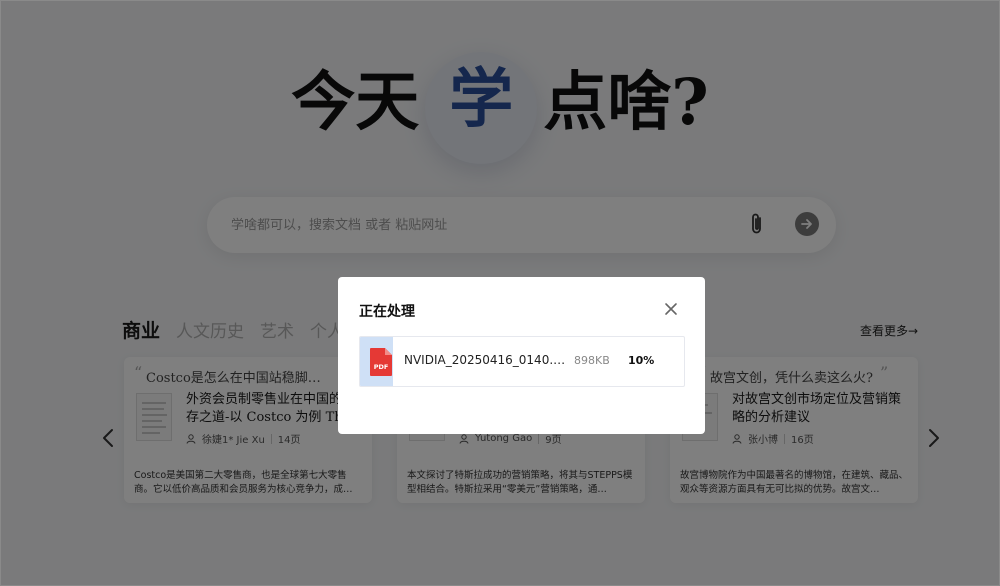 This screenshot has width=1000, height=586. What do you see at coordinates (485, 360) in the screenshot?
I see `file-name: NVIDIA_20250416_0140.pdf` at bounding box center [485, 360].